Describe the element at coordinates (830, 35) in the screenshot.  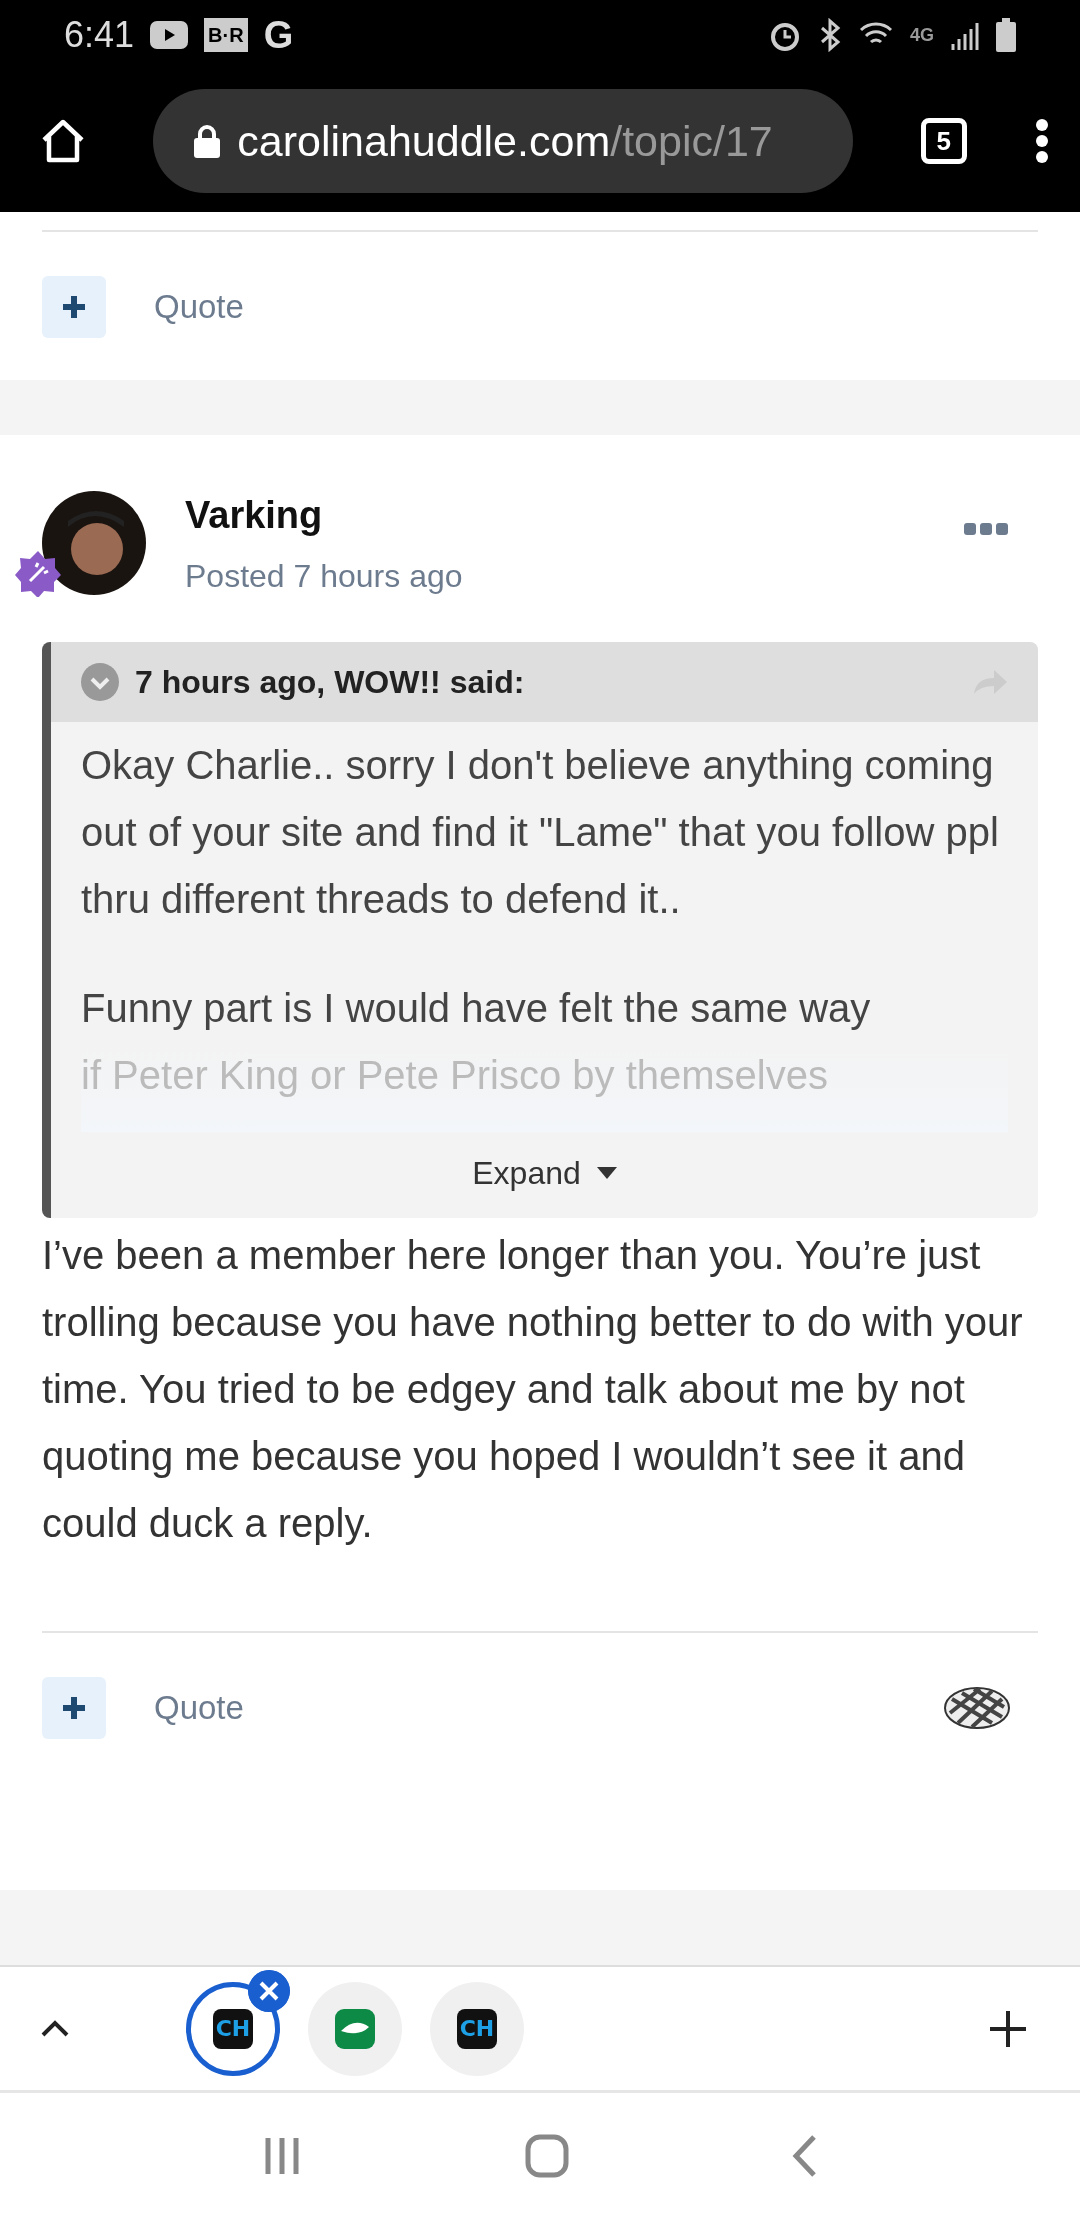
I see `bluetooth-icon` at that location.